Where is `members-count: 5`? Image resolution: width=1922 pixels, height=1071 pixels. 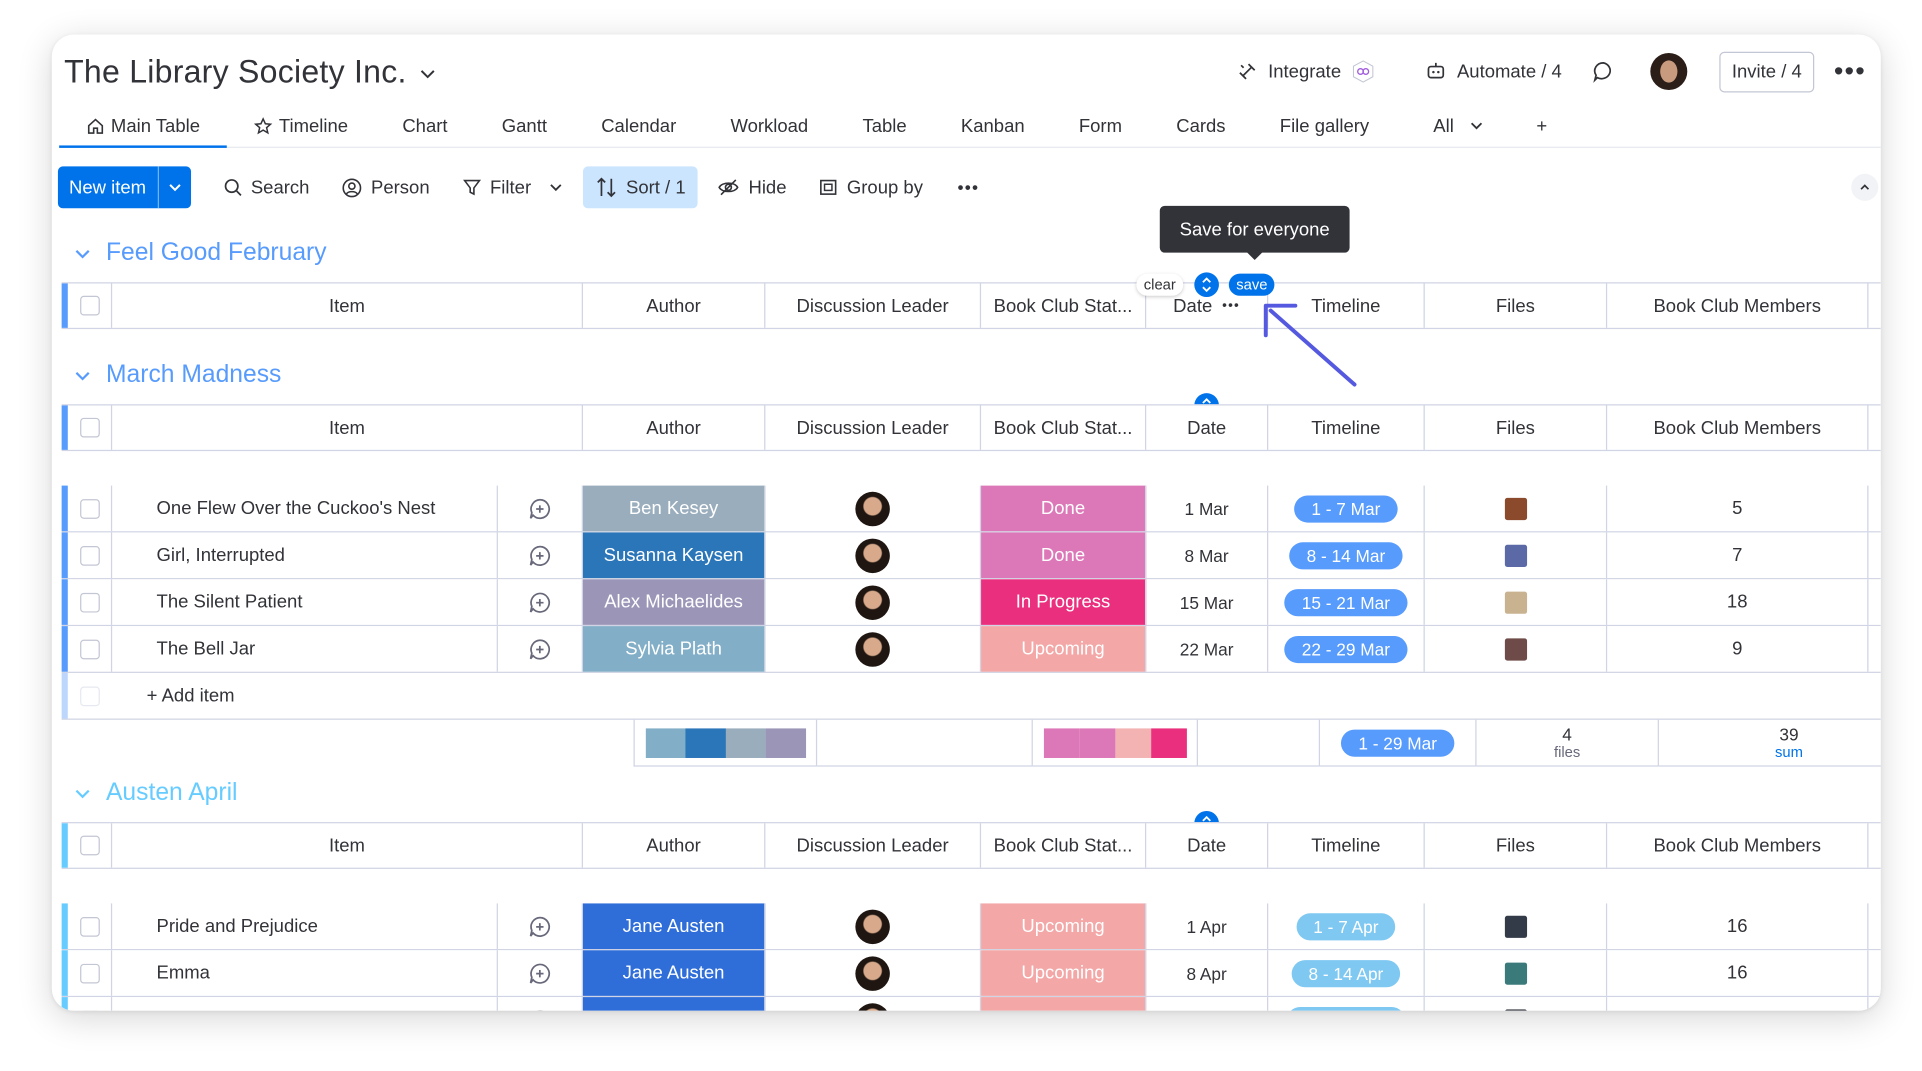
members-count: 5 is located at coordinates (1738, 508).